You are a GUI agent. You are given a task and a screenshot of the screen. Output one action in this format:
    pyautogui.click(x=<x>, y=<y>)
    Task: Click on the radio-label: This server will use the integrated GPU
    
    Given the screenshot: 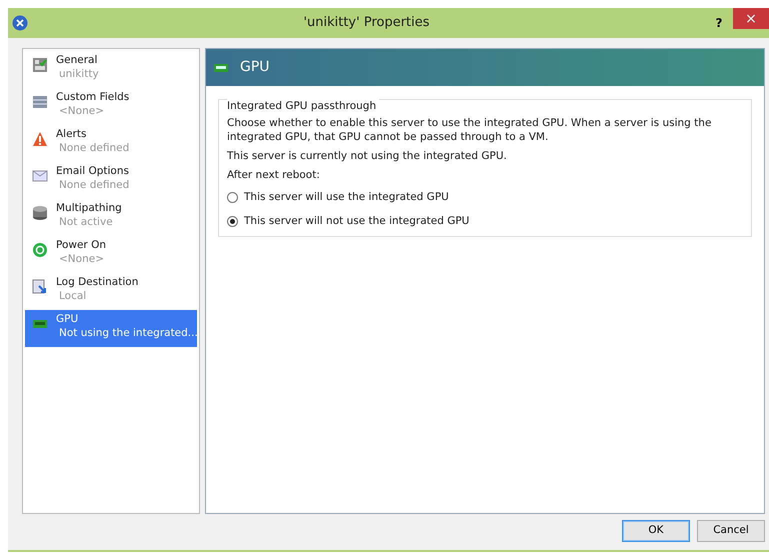 What is the action you would take?
    pyautogui.click(x=346, y=197)
    